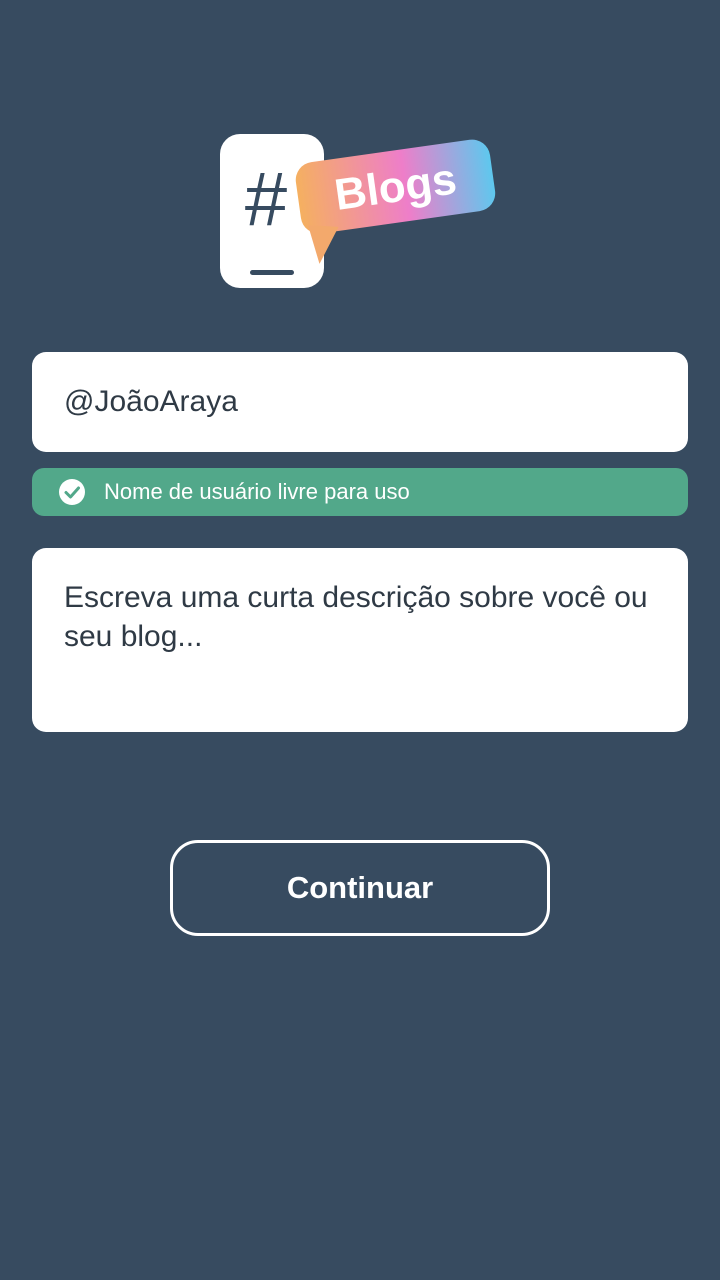 The image size is (720, 1280). What do you see at coordinates (395, 201) in the screenshot?
I see `blogs-badge: Blogs` at bounding box center [395, 201].